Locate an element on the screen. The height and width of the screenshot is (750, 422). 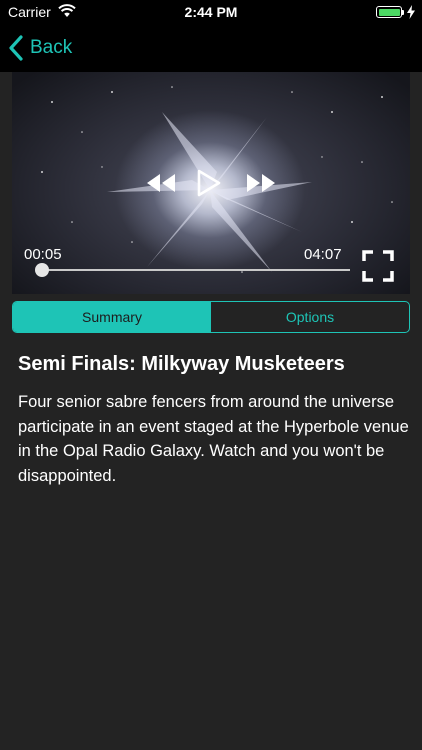
charging-bolt-icon is located at coordinates (411, 12).